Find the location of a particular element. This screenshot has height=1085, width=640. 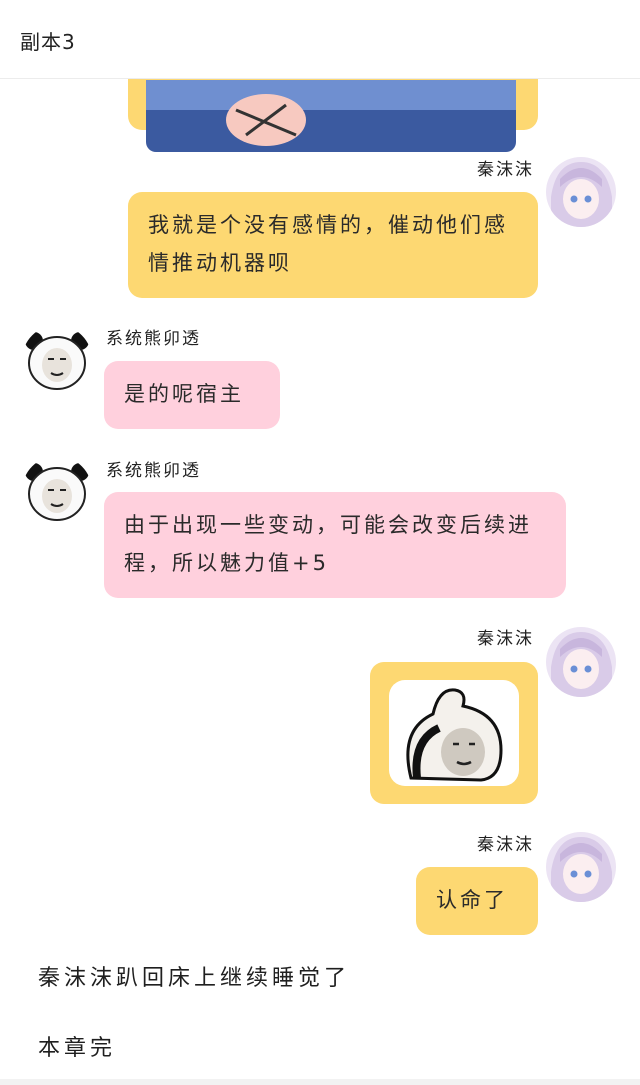

message-bubble: 是的呢宿主 is located at coordinates (192, 395).